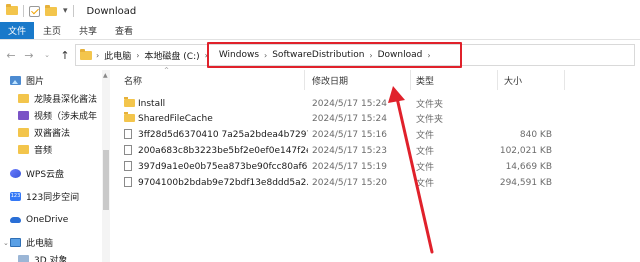 This screenshot has height=262, width=640. I want to click on tab-file: 文件, so click(17, 30).